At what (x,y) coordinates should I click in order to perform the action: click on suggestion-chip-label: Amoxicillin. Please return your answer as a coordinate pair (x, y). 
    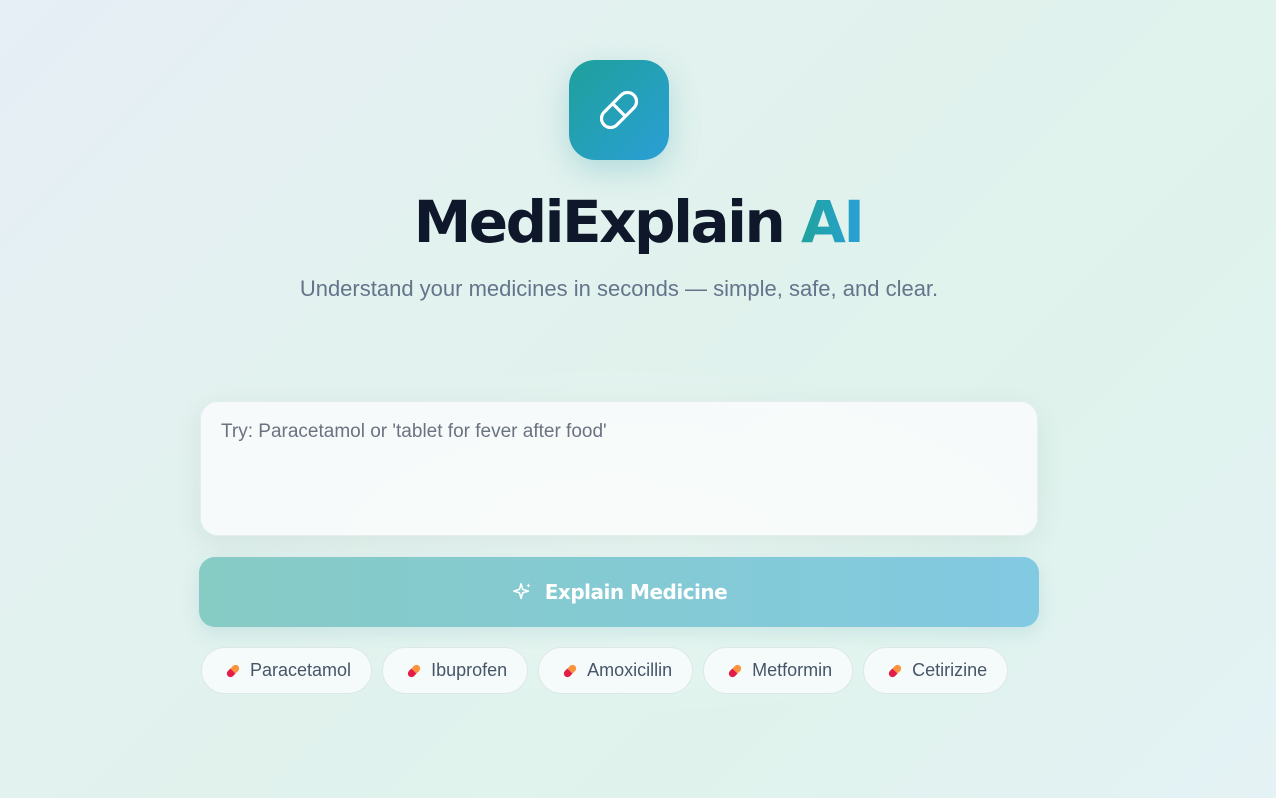
    Looking at the image, I should click on (630, 670).